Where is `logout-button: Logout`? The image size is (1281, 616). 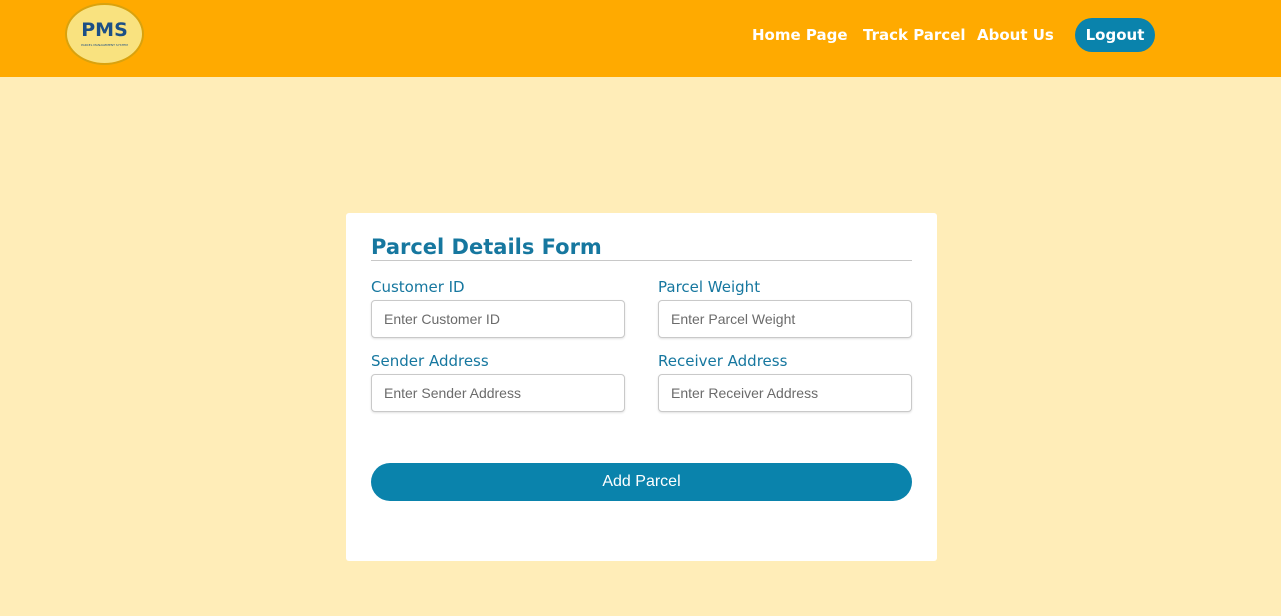 logout-button: Logout is located at coordinates (1115, 35).